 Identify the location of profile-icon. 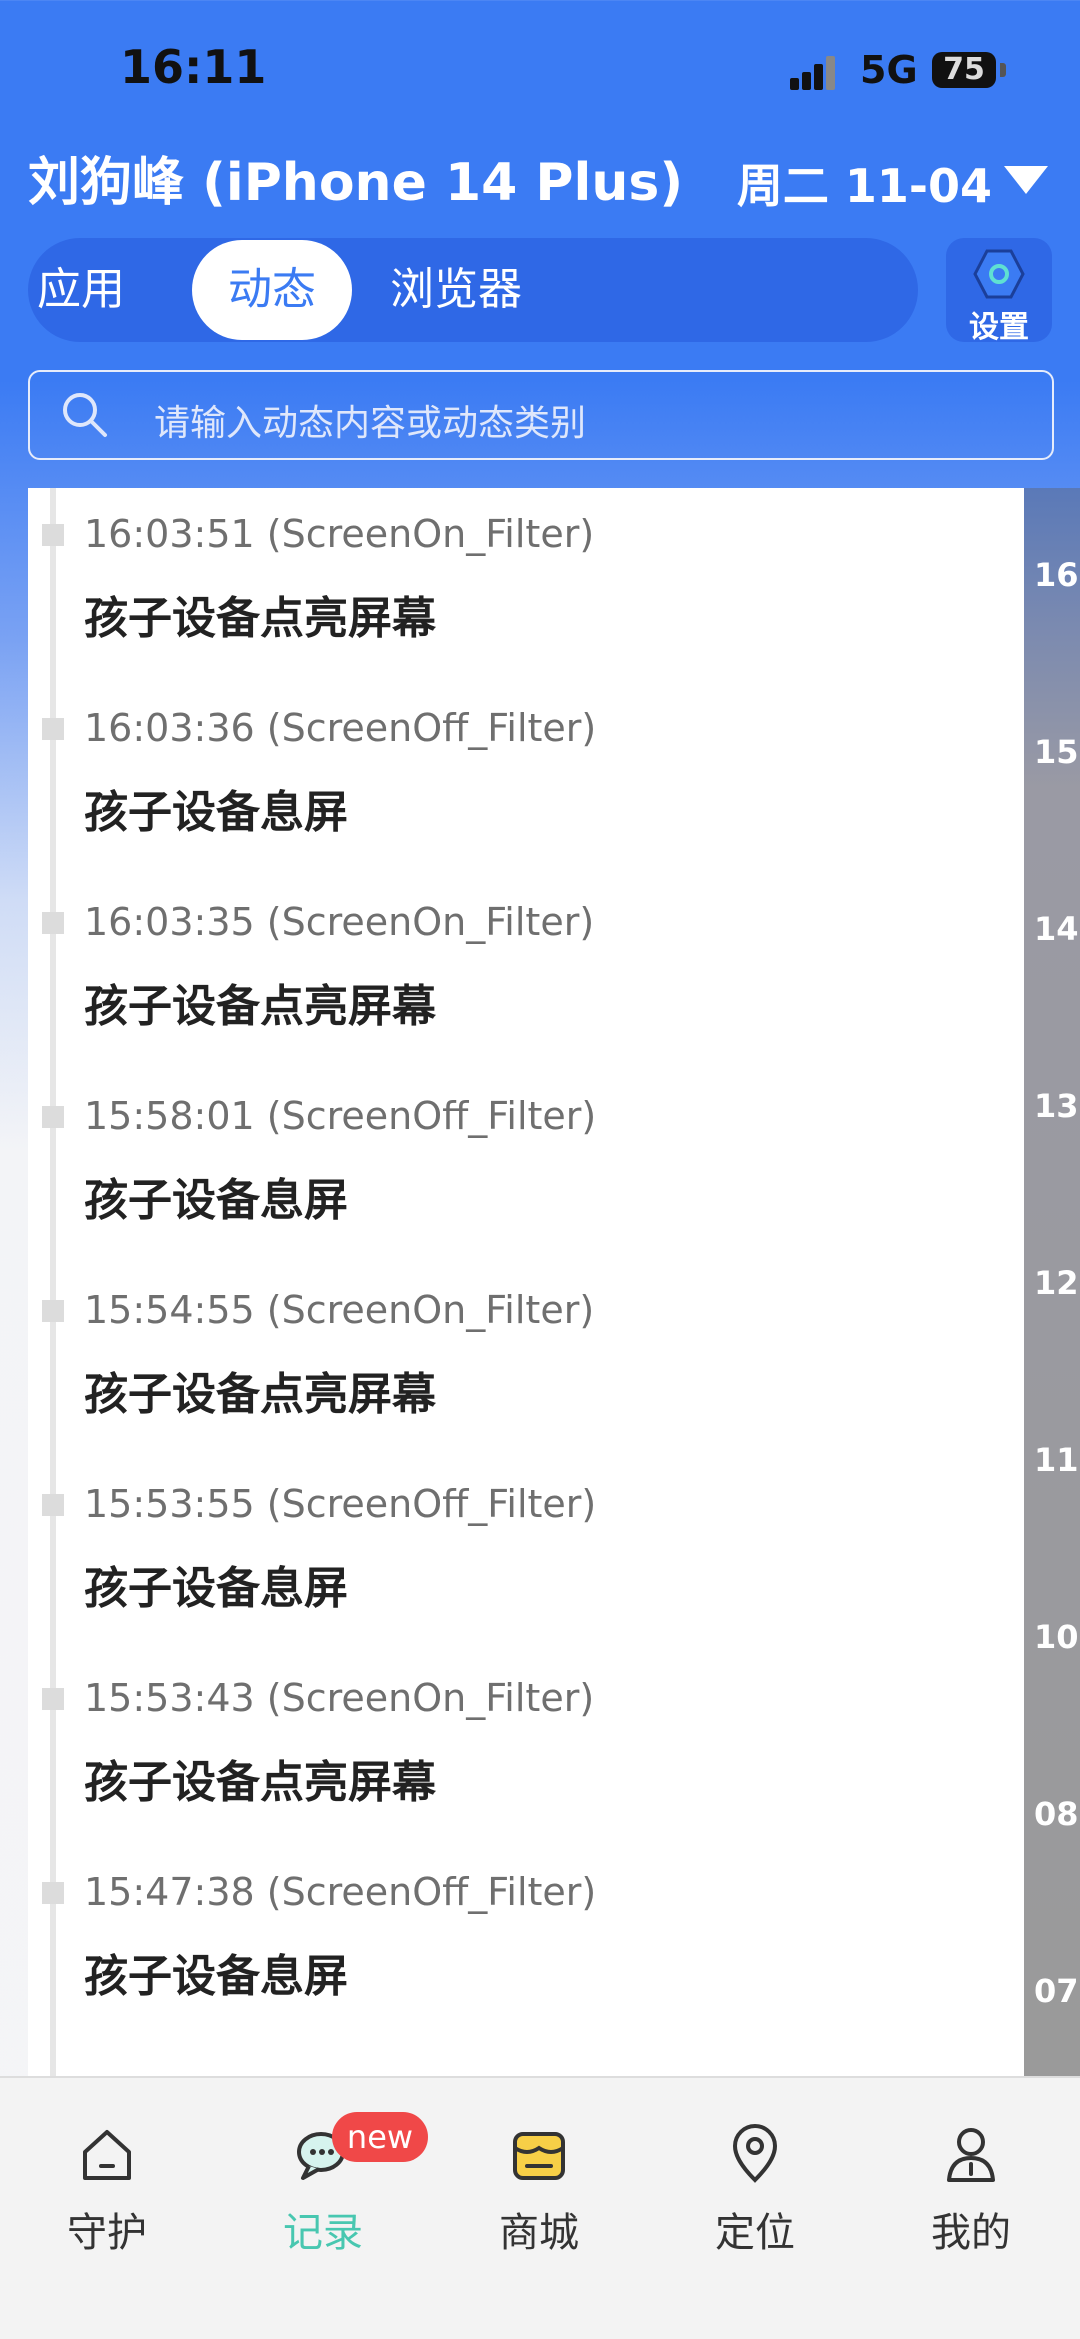
(971, 2155).